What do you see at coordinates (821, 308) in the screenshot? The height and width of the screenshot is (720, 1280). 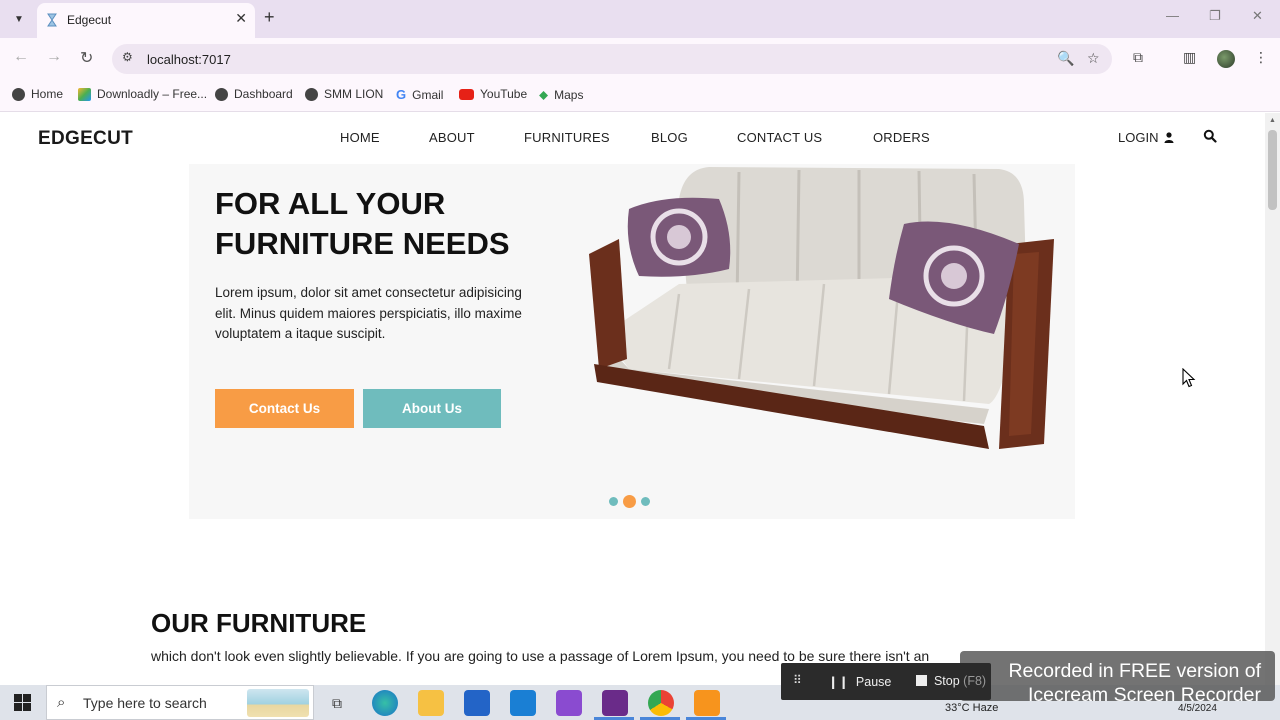 I see `sofa-image` at bounding box center [821, 308].